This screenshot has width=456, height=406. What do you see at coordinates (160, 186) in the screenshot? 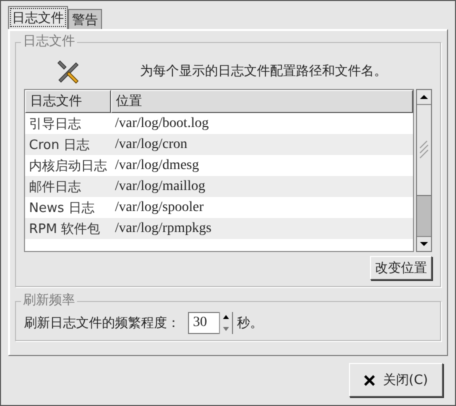
I see `table-cell-text: /var/log/maillog` at bounding box center [160, 186].